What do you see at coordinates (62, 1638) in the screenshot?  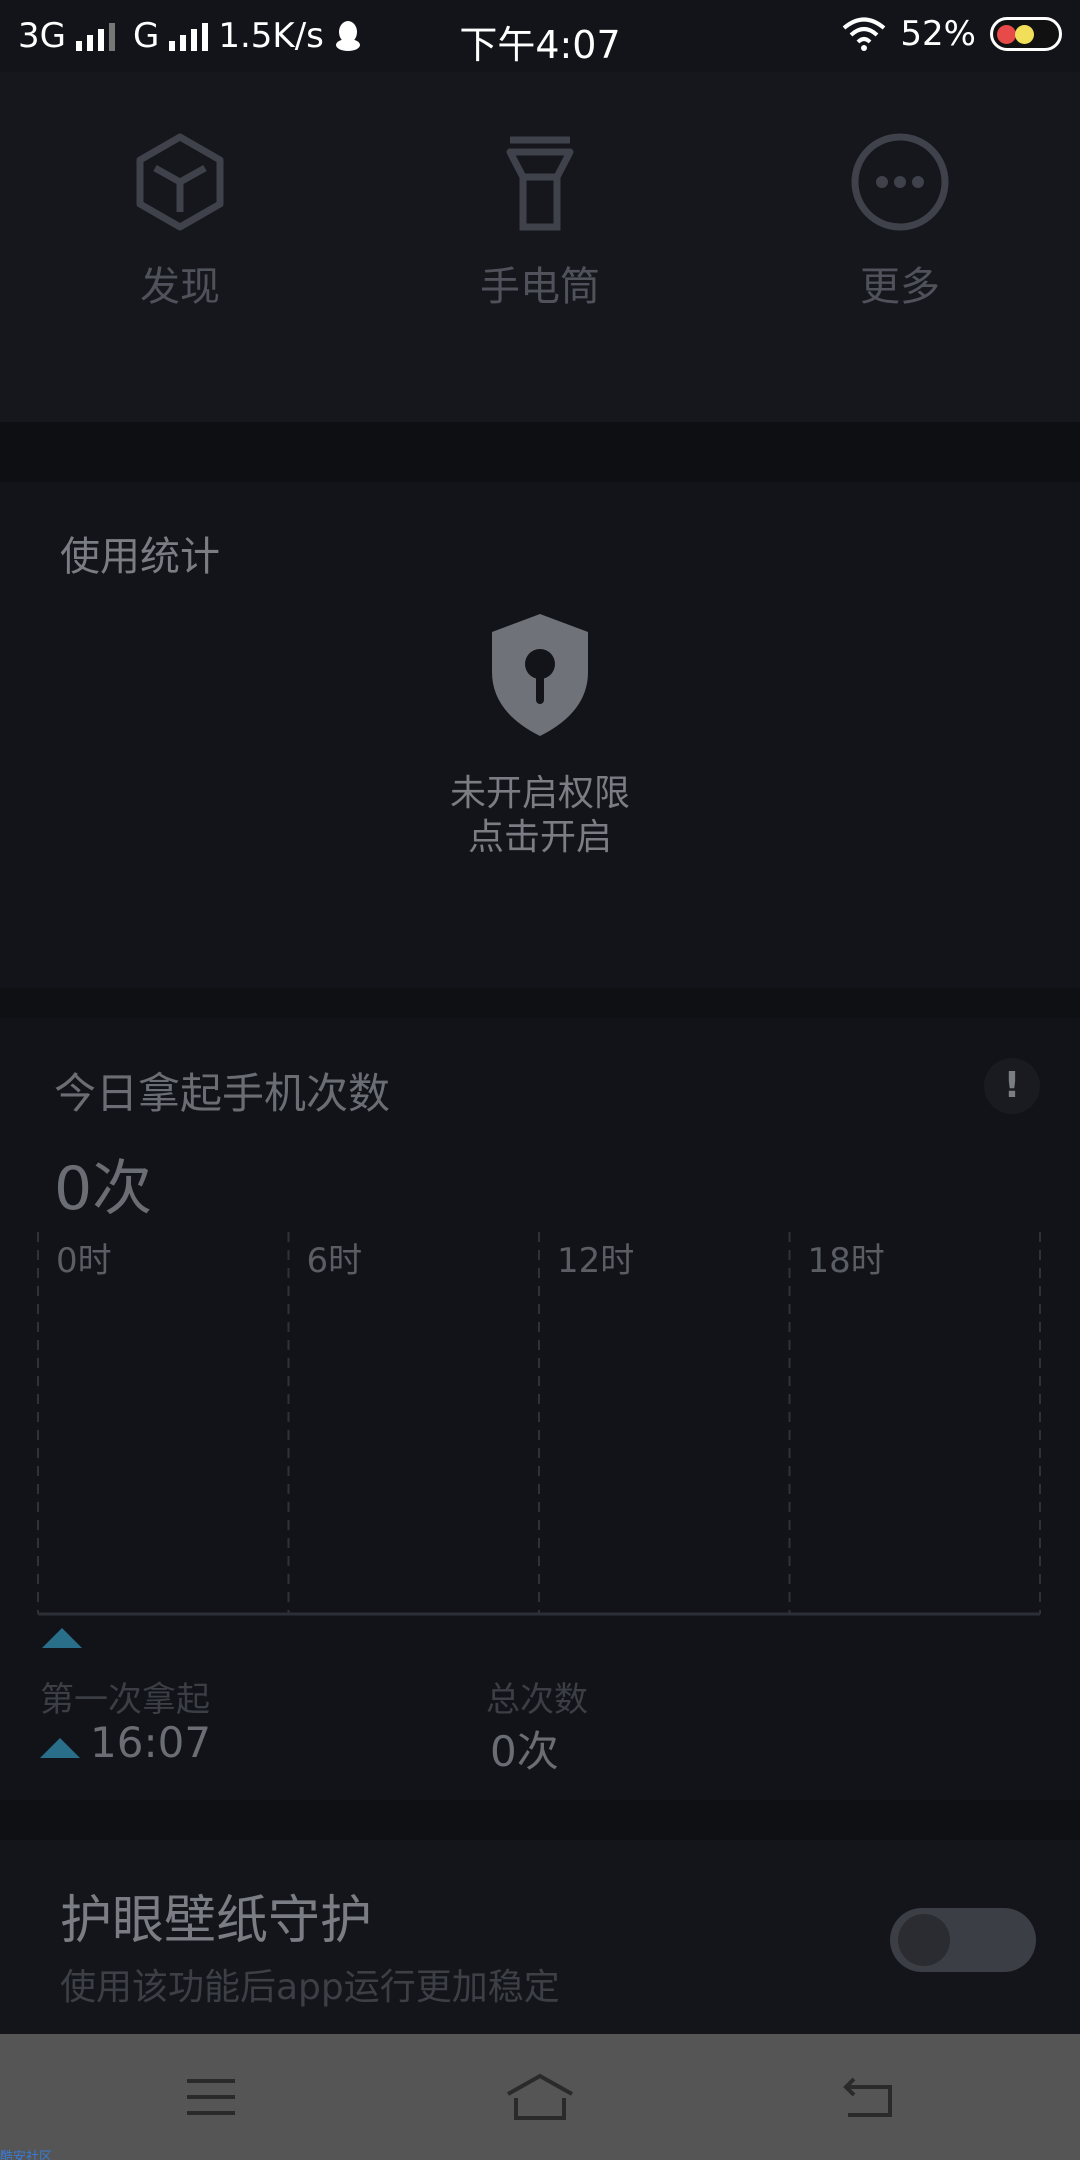 I see `first-pickup-marker` at bounding box center [62, 1638].